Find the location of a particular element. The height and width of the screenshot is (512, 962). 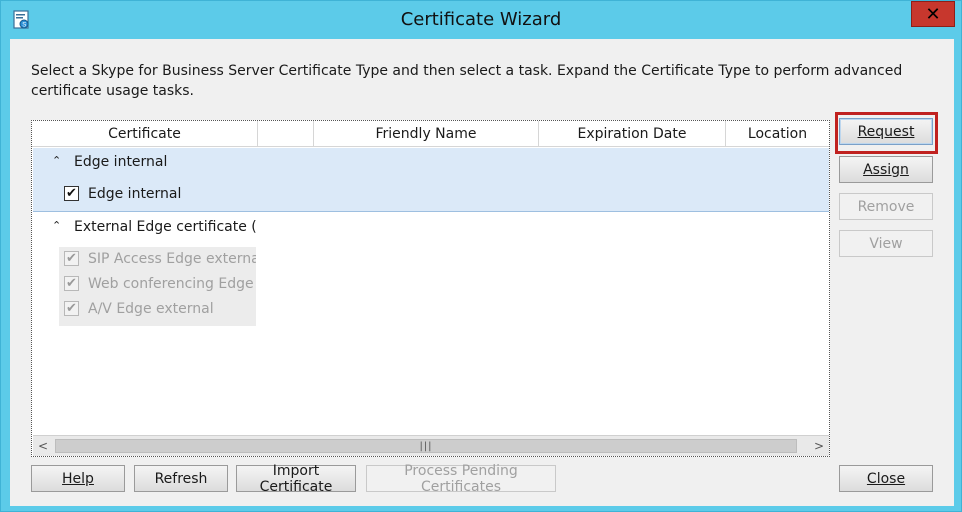

child-label-edge-internal: Edge internal is located at coordinates (134, 194).